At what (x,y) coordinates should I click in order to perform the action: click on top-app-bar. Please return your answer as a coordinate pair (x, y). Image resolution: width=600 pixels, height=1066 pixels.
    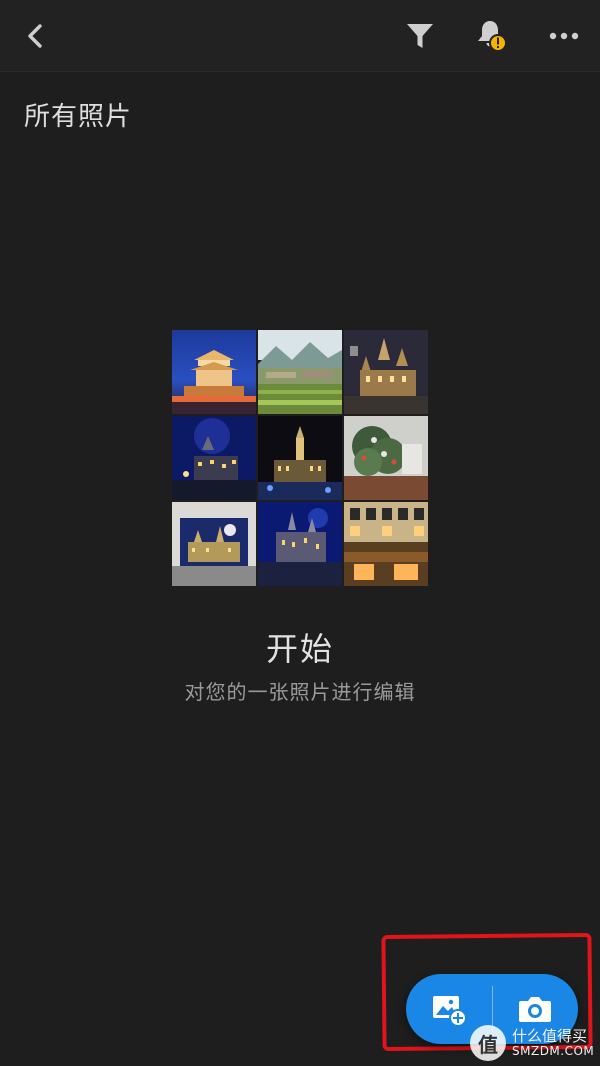
    Looking at the image, I should click on (300, 36).